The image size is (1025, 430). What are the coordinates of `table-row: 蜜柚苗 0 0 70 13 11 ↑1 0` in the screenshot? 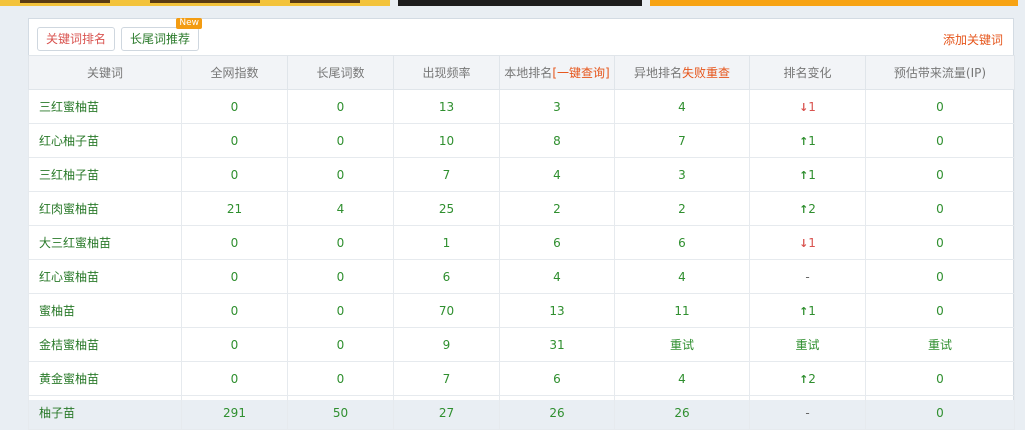 It's located at (521, 310).